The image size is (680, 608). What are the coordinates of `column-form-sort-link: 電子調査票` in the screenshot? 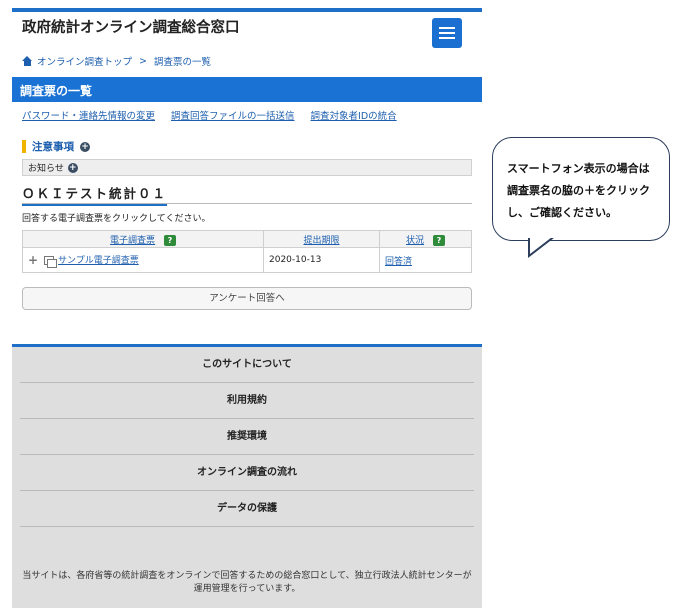 It's located at (132, 241).